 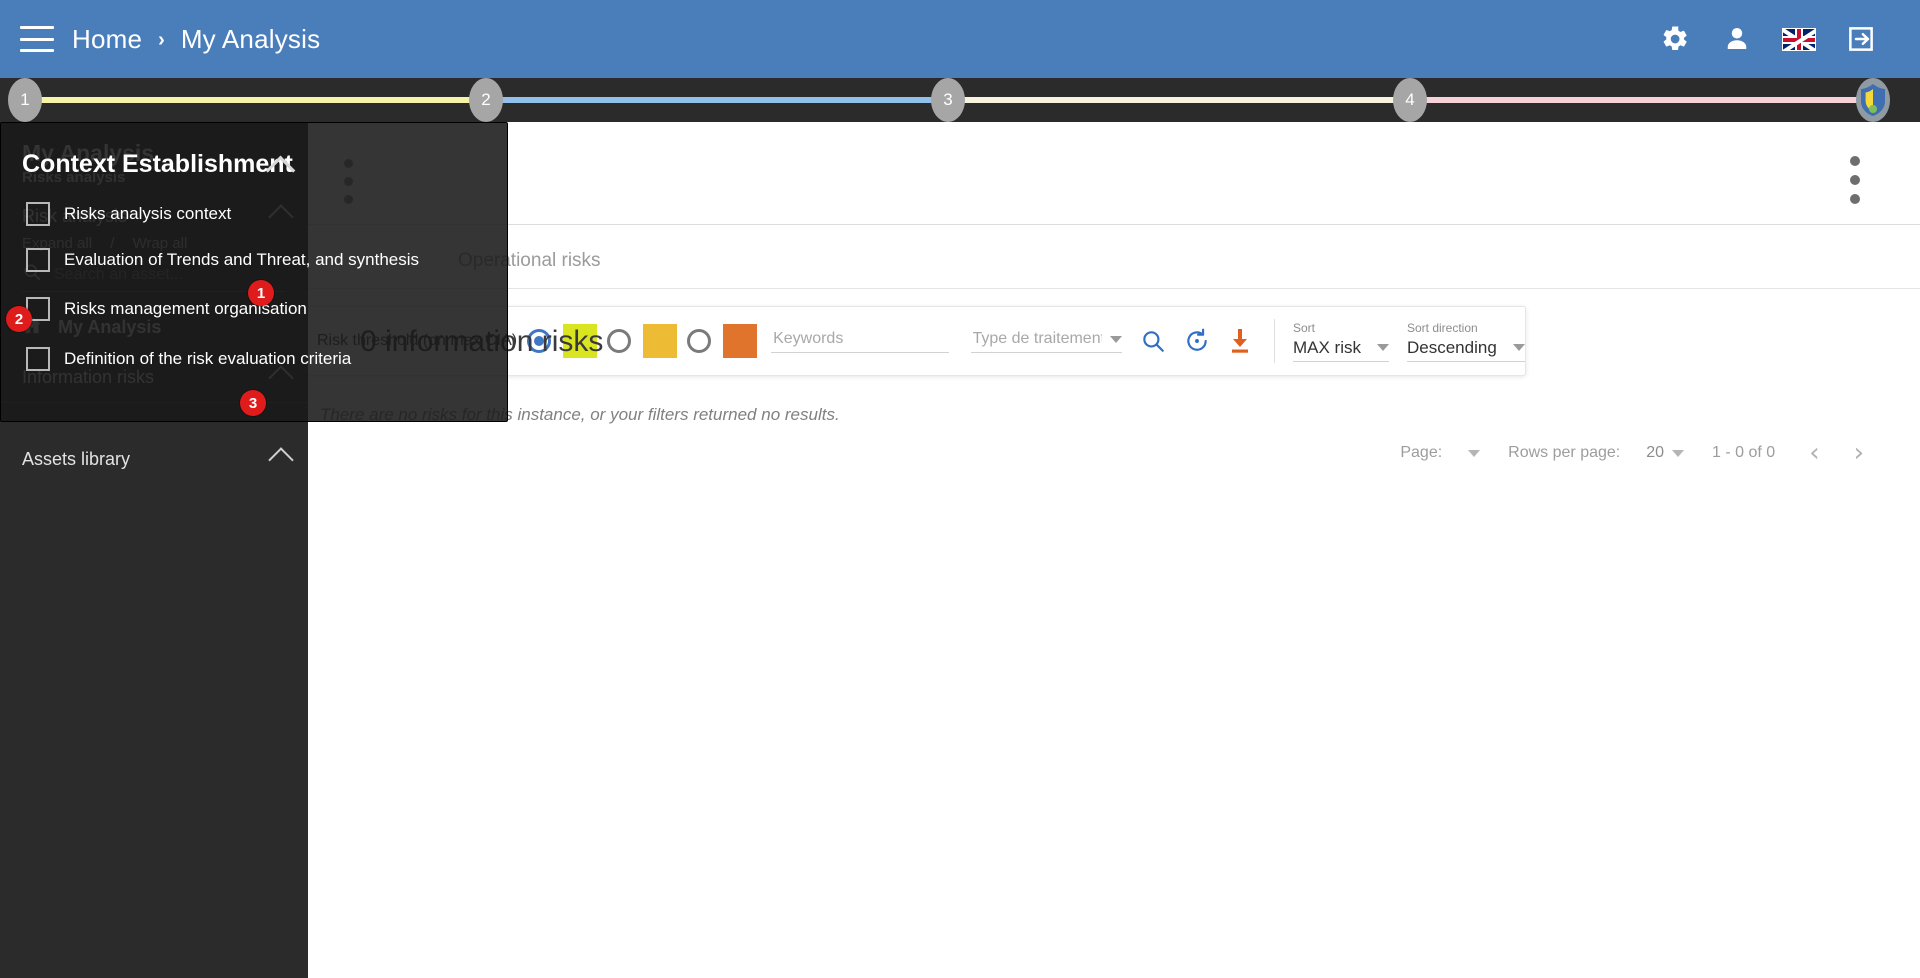 I want to click on keywords-input, so click(x=862, y=339).